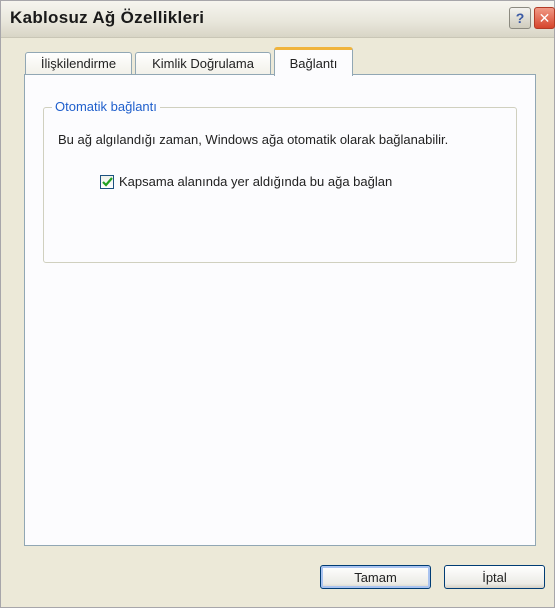  I want to click on tab-label: İlişkilendirme, so click(78, 63).